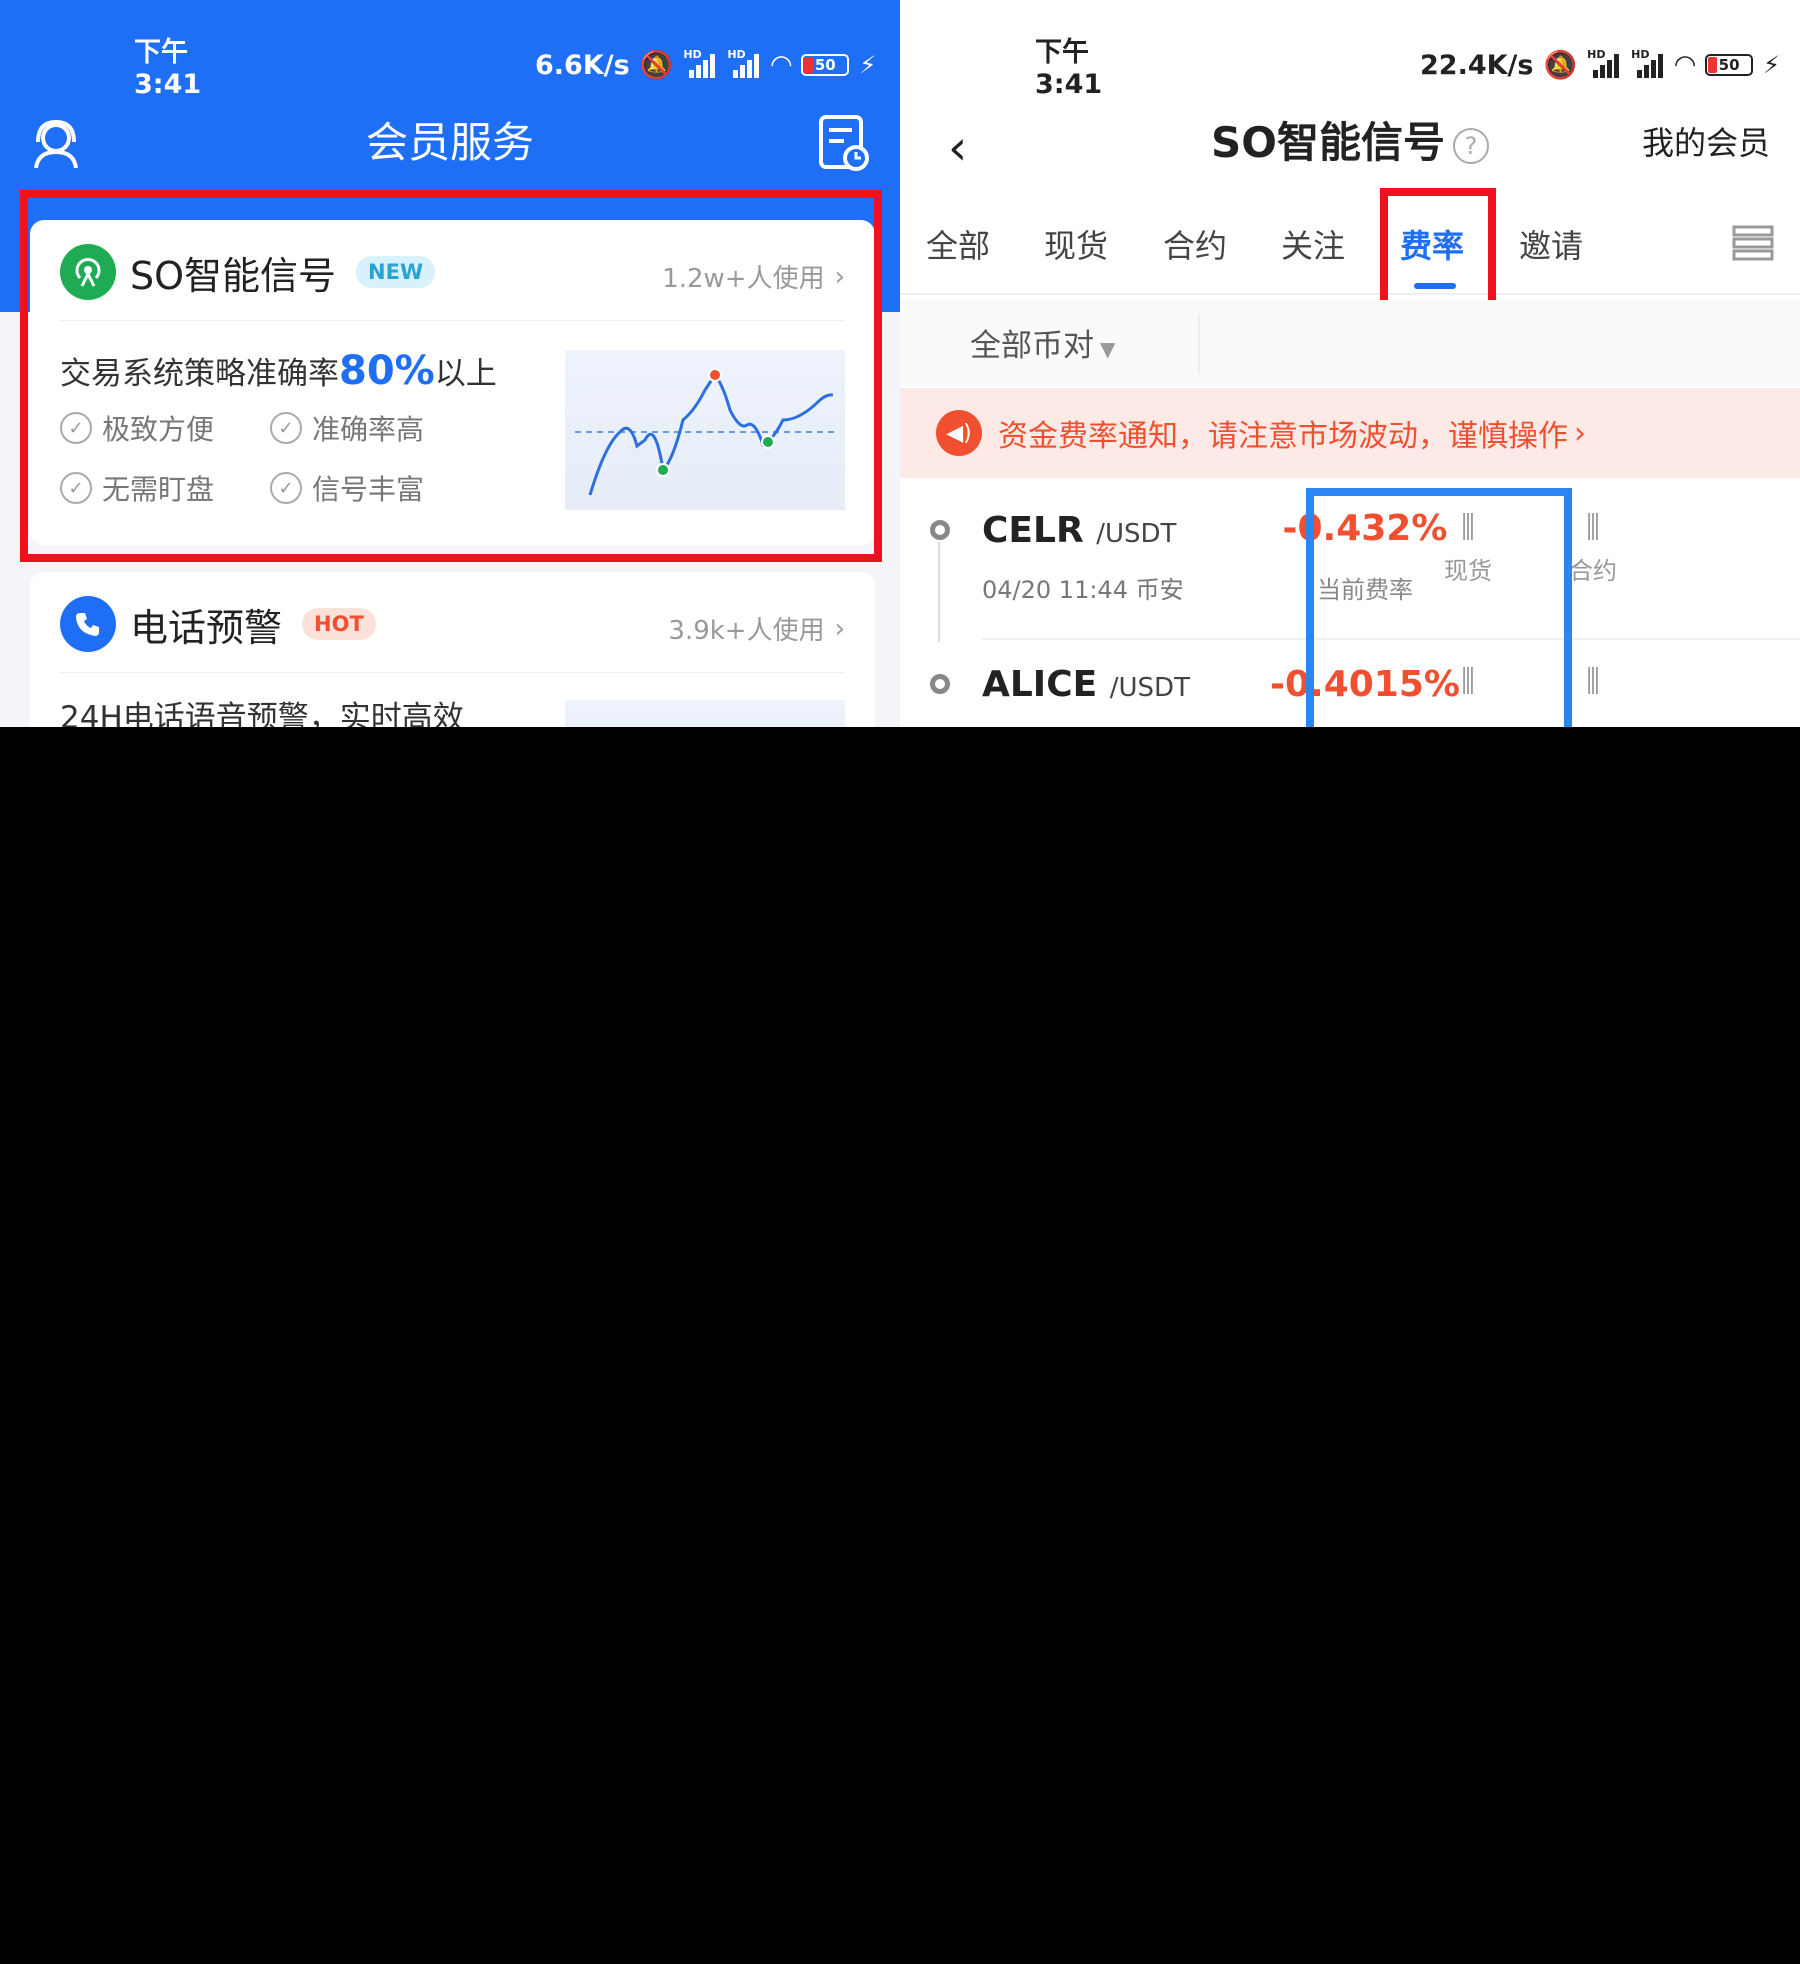 This screenshot has width=1800, height=1964. What do you see at coordinates (1350, 245) in the screenshot?
I see `tab-bar: 全部 现货 合约 关注 费率 邀请` at bounding box center [1350, 245].